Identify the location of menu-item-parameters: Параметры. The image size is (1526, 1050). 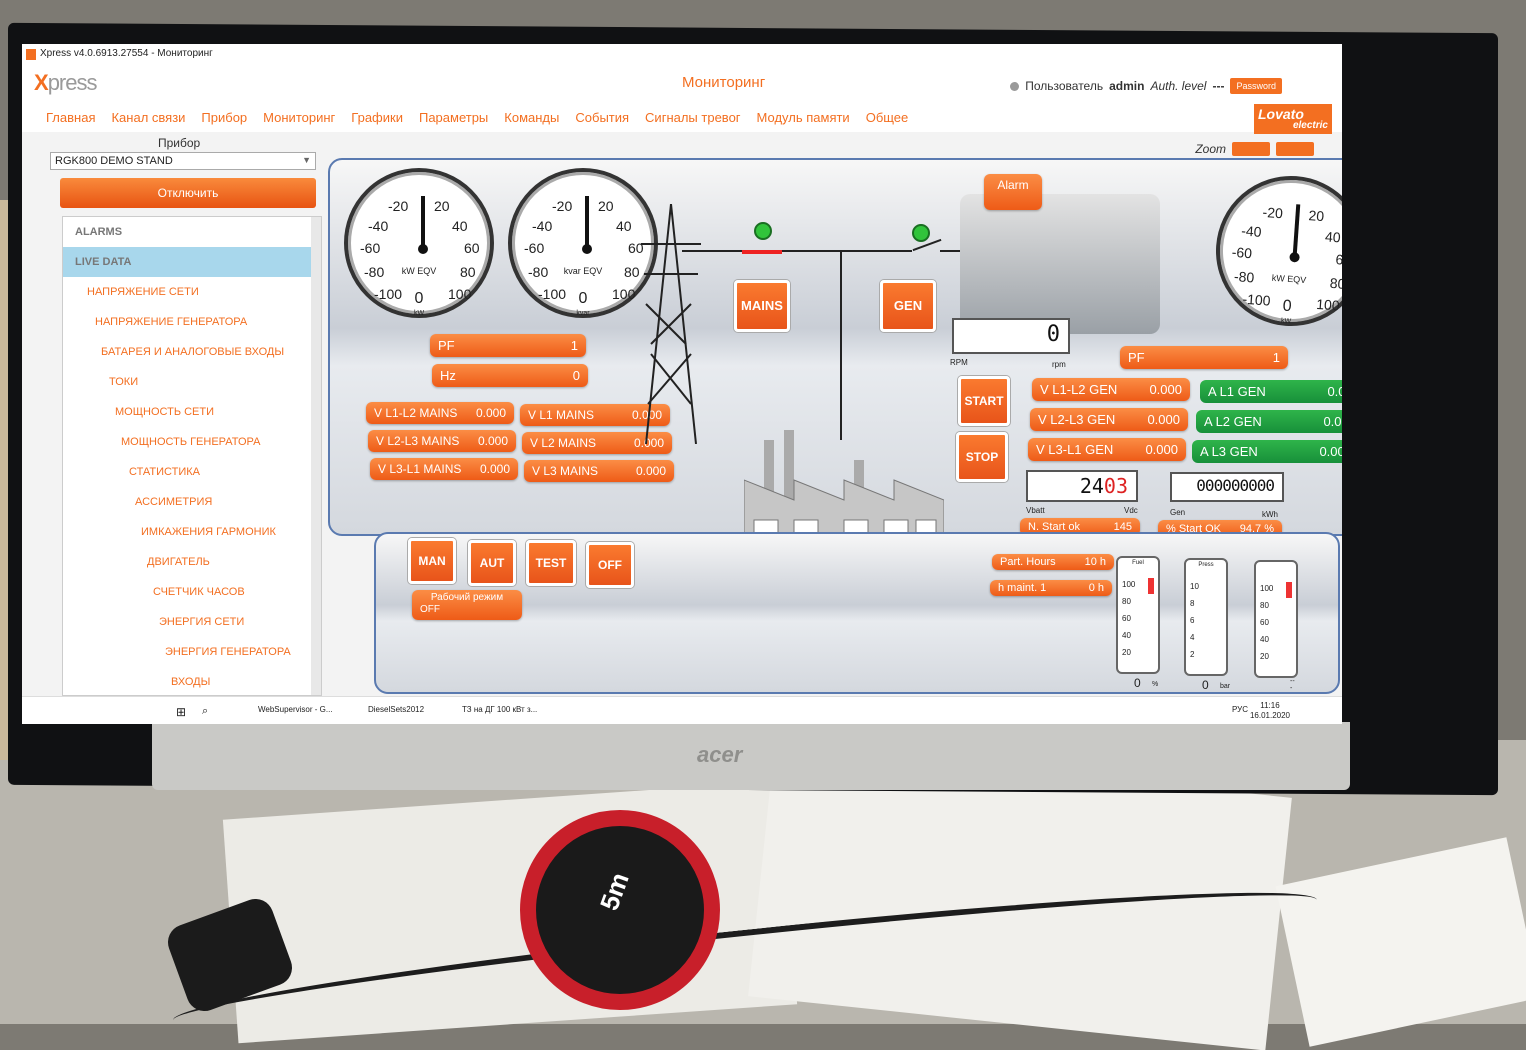
(453, 117).